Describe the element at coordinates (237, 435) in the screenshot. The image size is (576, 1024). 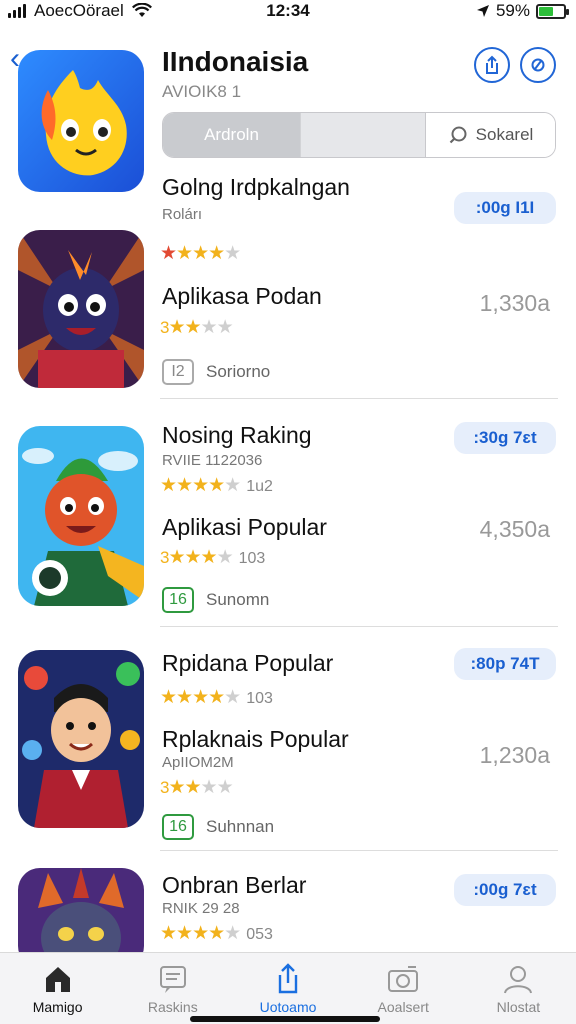
I see `item-title: Nosing Raking` at that location.